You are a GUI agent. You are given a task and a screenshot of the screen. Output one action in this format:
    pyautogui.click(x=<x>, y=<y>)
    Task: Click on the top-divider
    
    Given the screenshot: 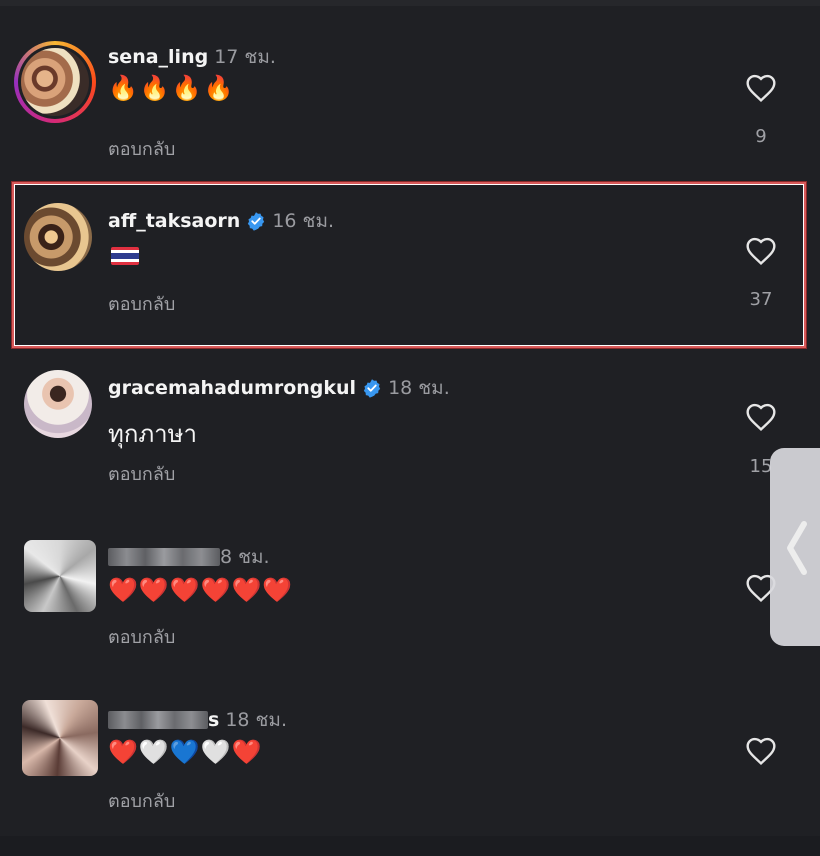 What is the action you would take?
    pyautogui.click(x=410, y=3)
    